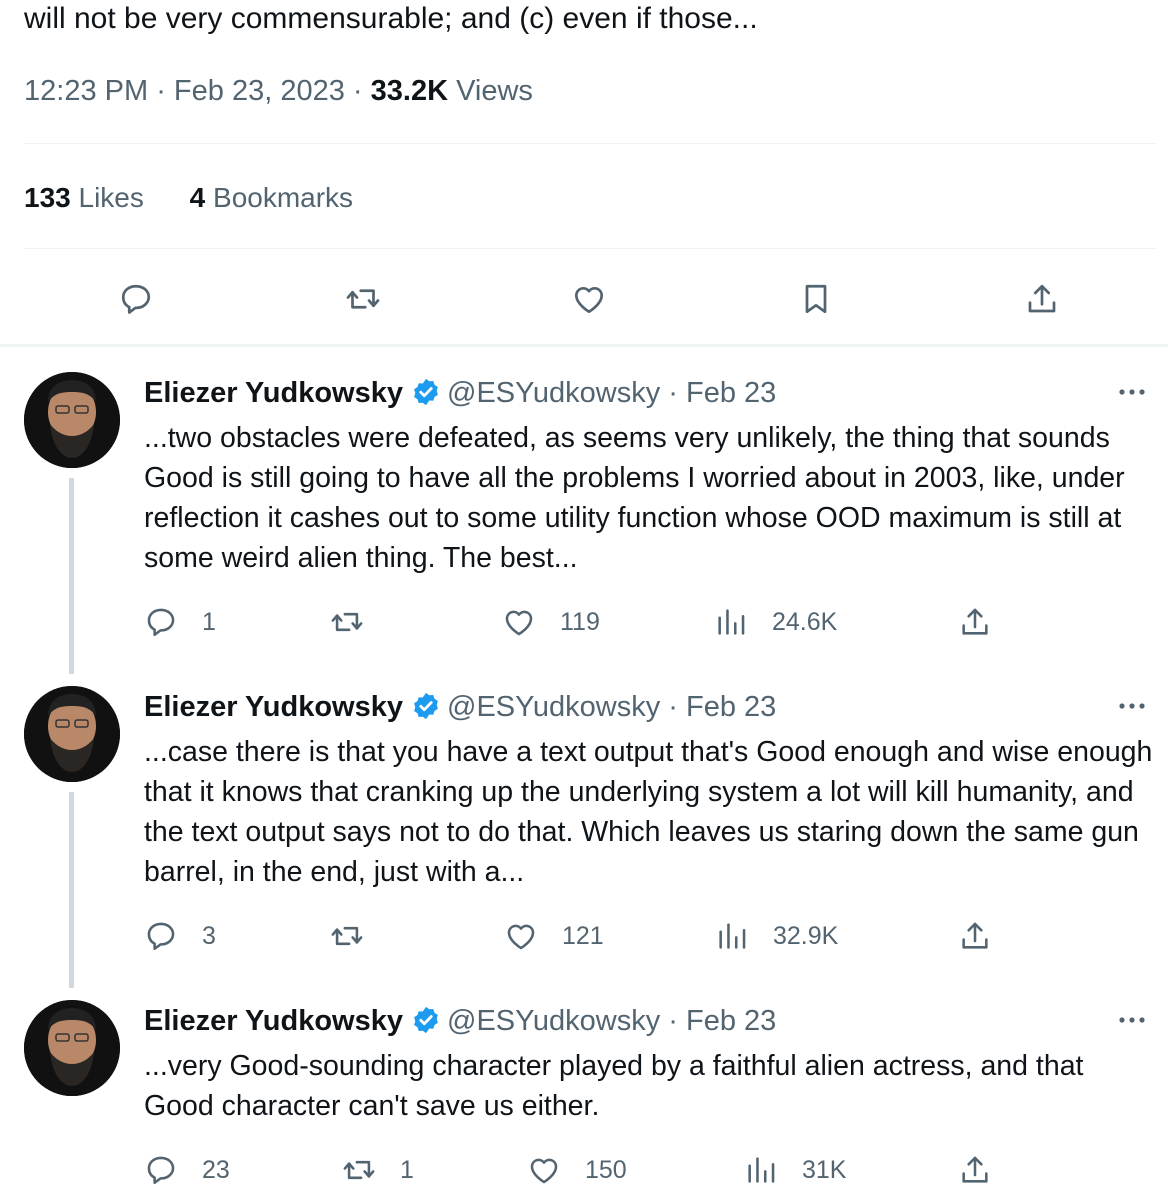 This screenshot has width=1168, height=1199. Describe the element at coordinates (187, 1170) in the screenshot. I see `reply-button: 23` at that location.